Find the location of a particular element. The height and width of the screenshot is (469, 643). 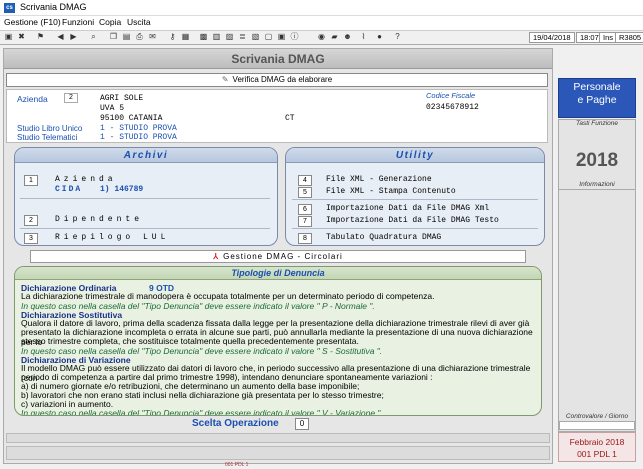

utility-num-5: 5 is located at coordinates (305, 192).